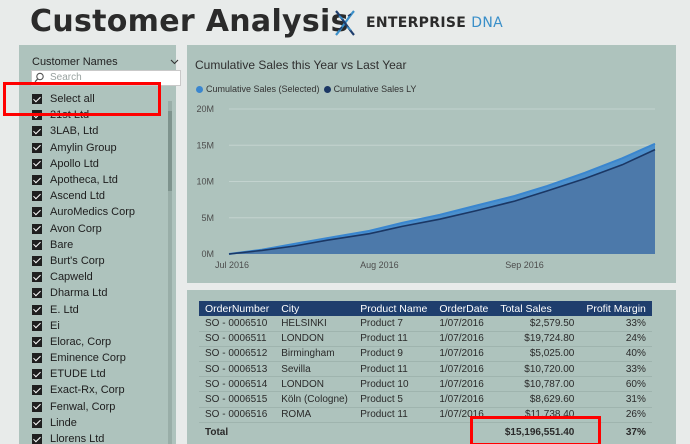  What do you see at coordinates (63, 422) in the screenshot?
I see `slicer-item-label: Linde` at bounding box center [63, 422].